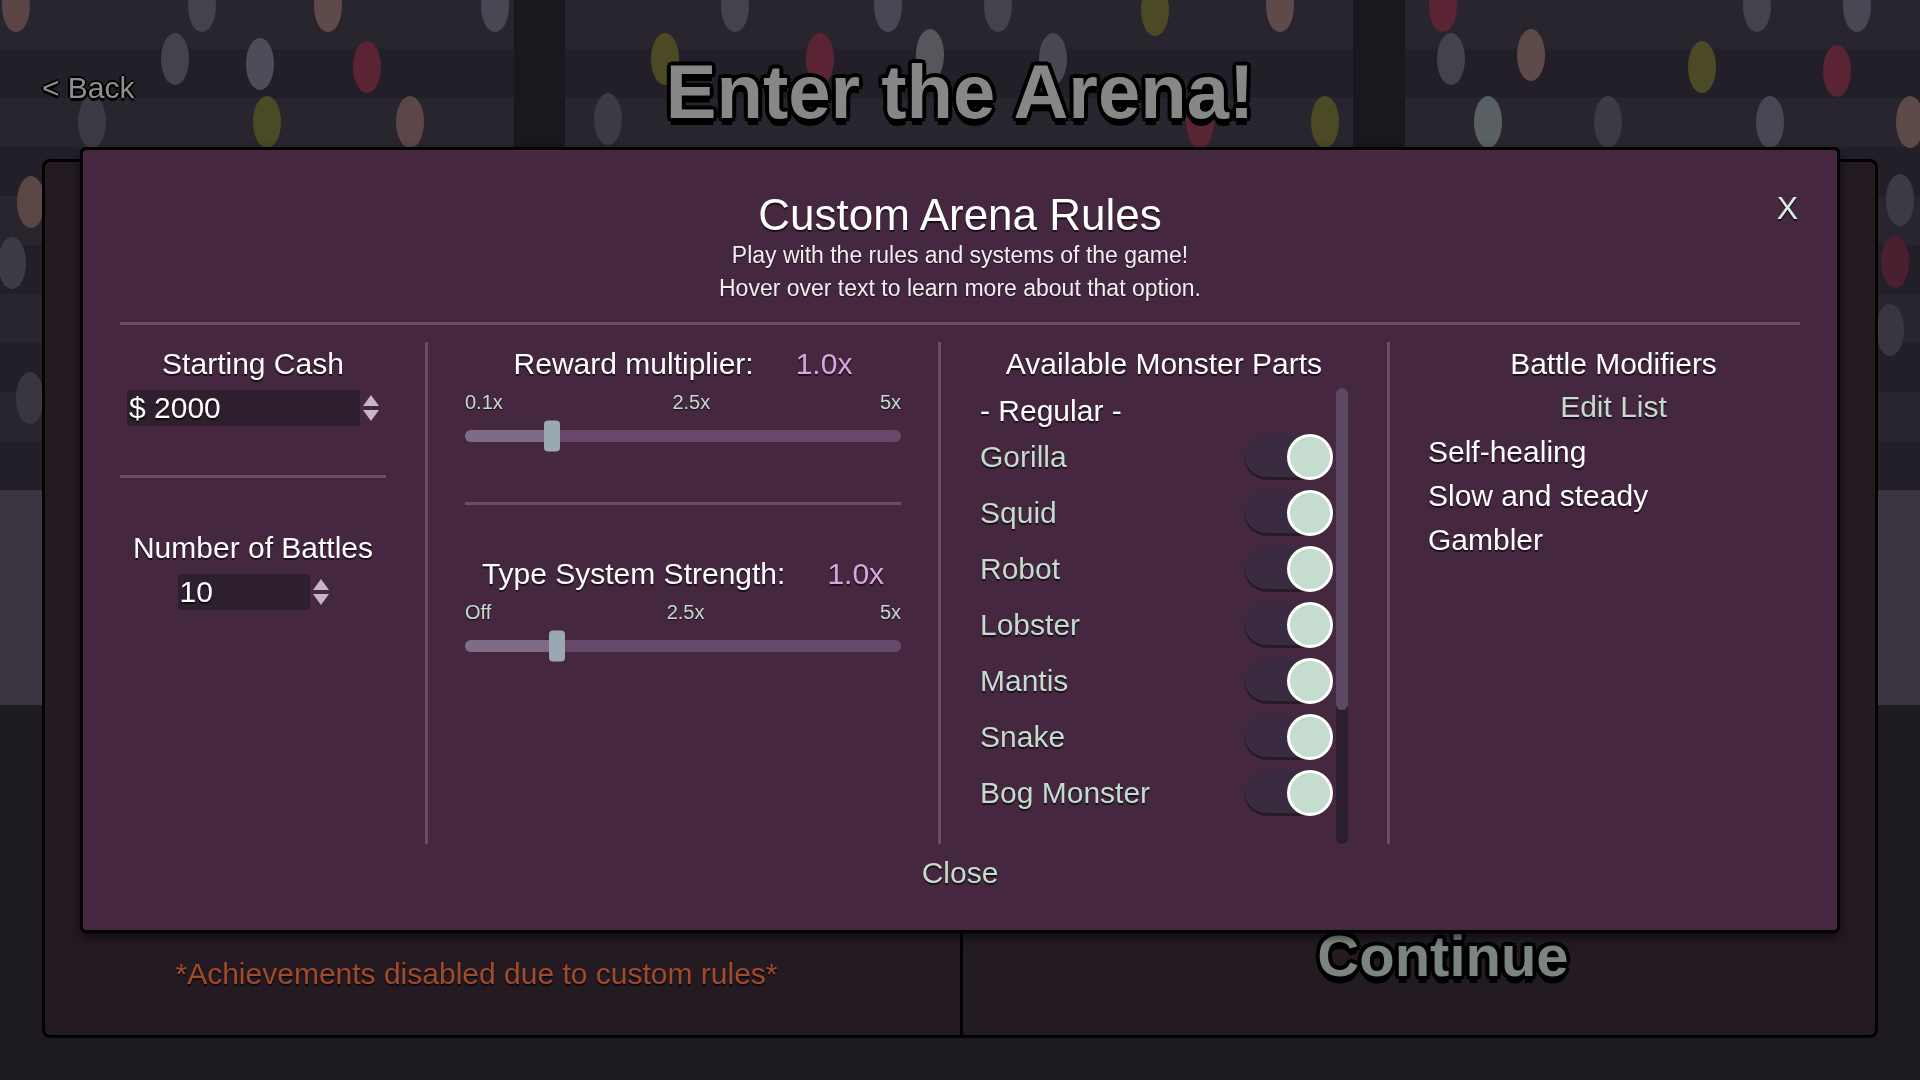 This screenshot has width=1920, height=1080. I want to click on close-x-button: X, so click(1787, 208).